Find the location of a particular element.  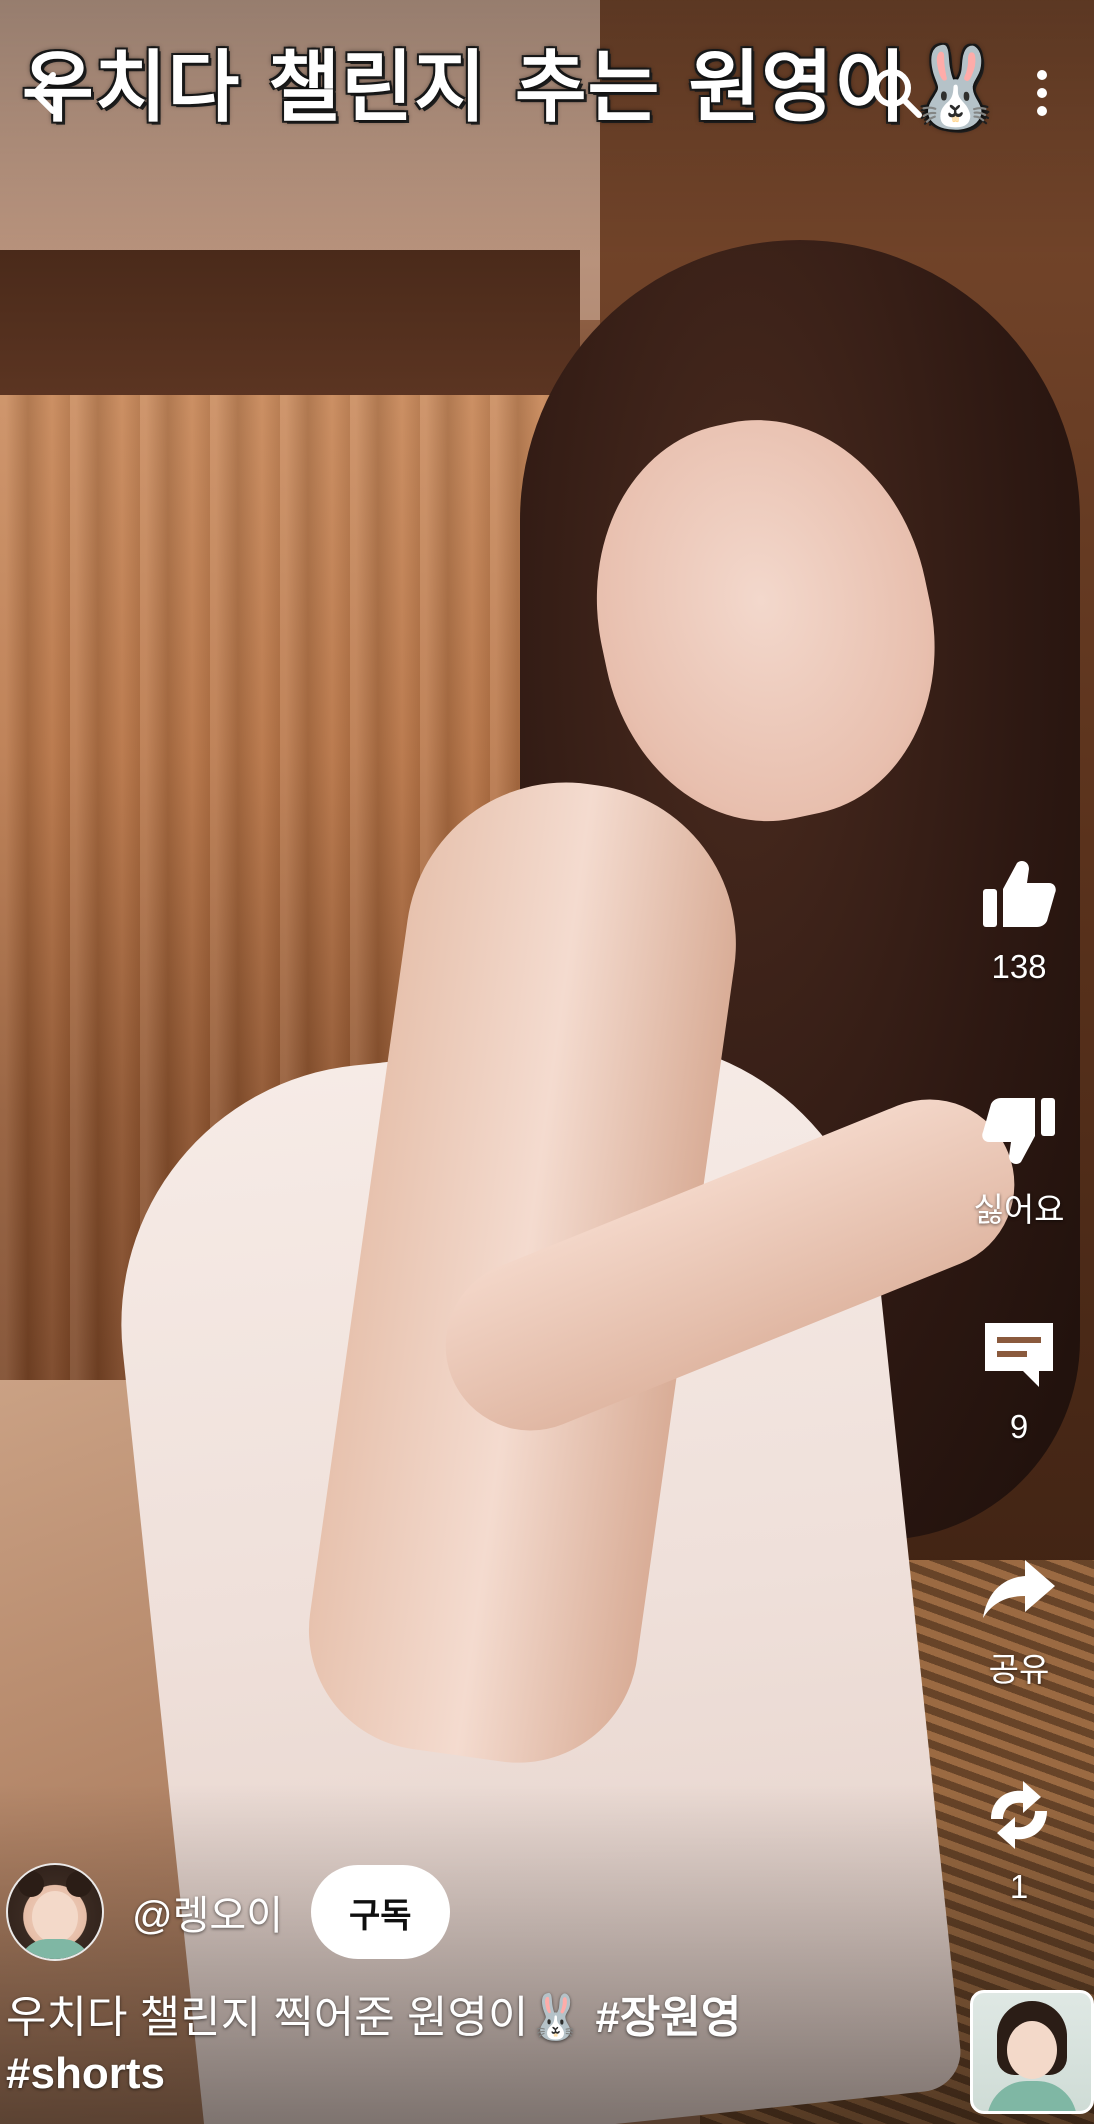

comment-icon is located at coordinates (1019, 1355).